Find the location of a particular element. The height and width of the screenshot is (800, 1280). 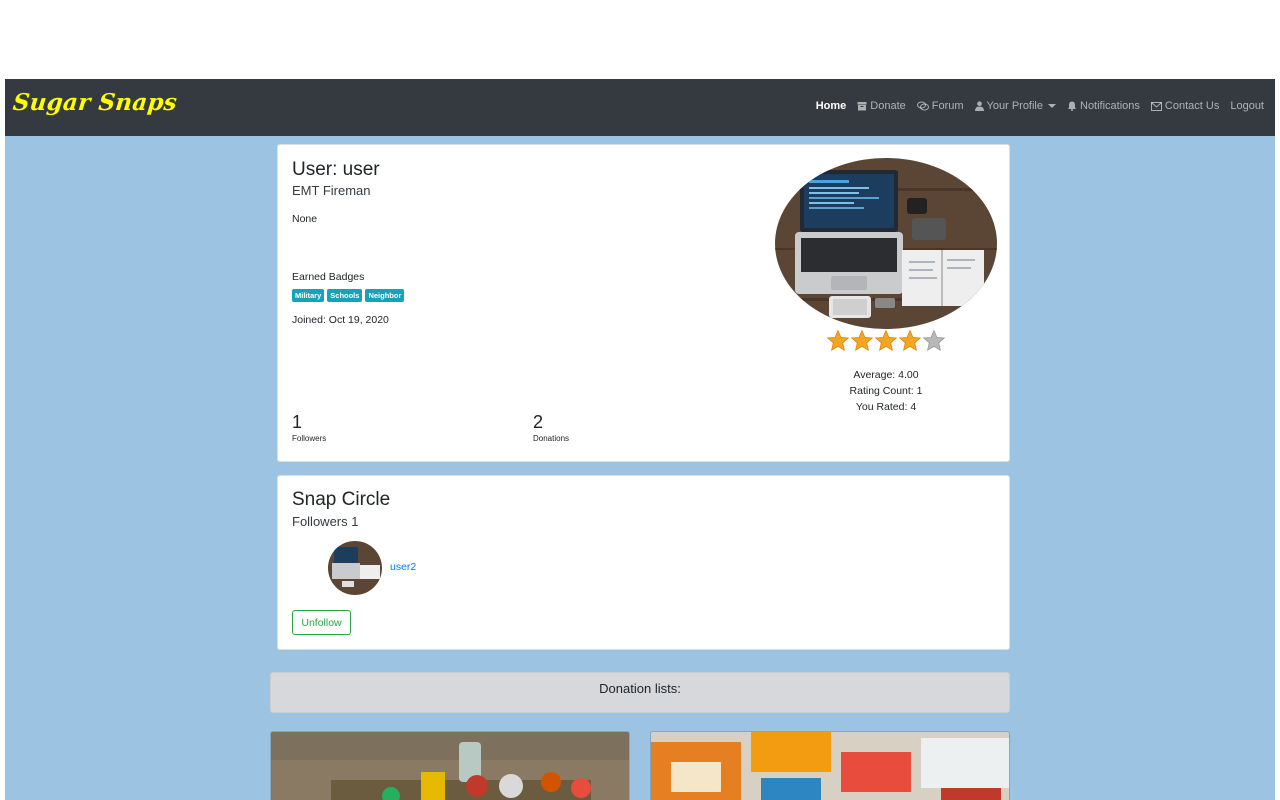

follower-avatar is located at coordinates (355, 568).